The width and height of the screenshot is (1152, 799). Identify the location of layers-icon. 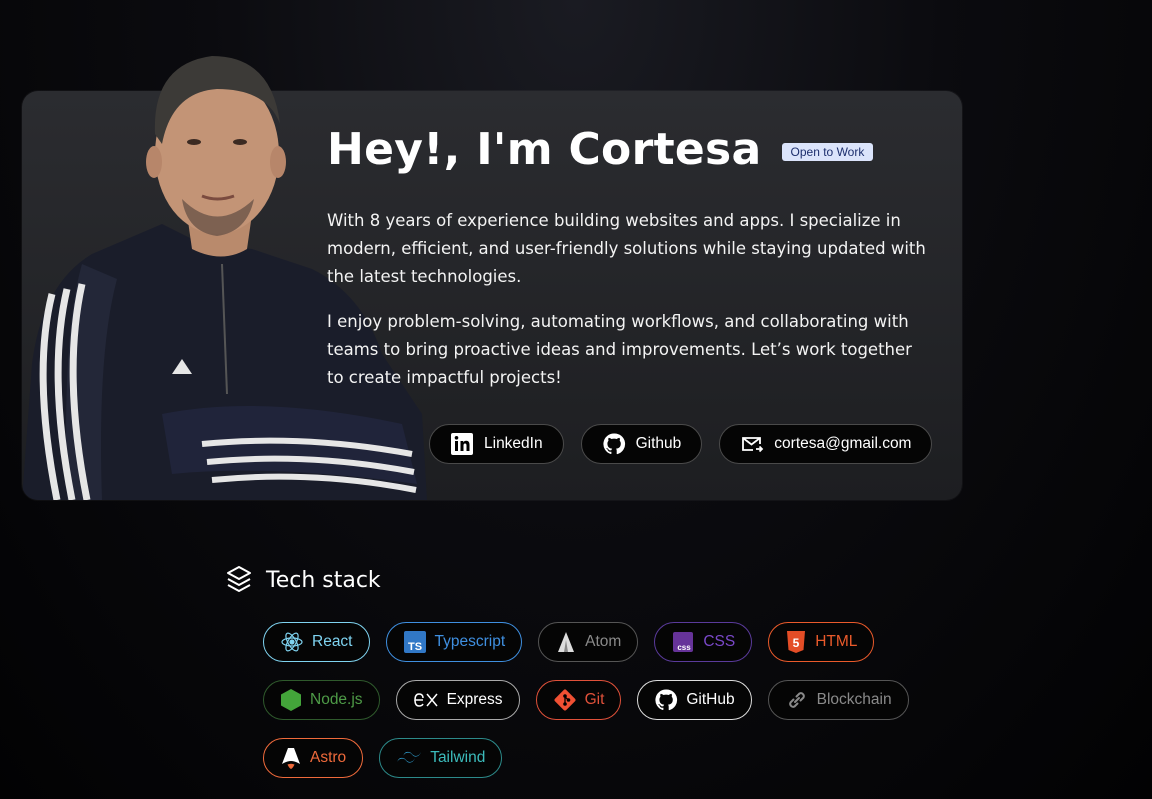
(239, 580).